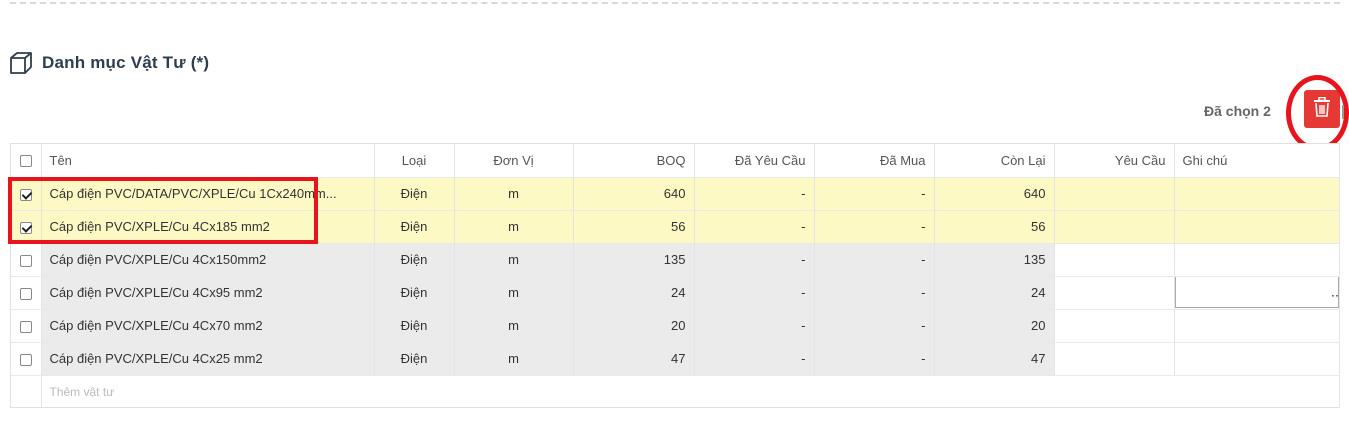  What do you see at coordinates (1114, 161) in the screenshot?
I see `col-request: Yêu Cầu` at bounding box center [1114, 161].